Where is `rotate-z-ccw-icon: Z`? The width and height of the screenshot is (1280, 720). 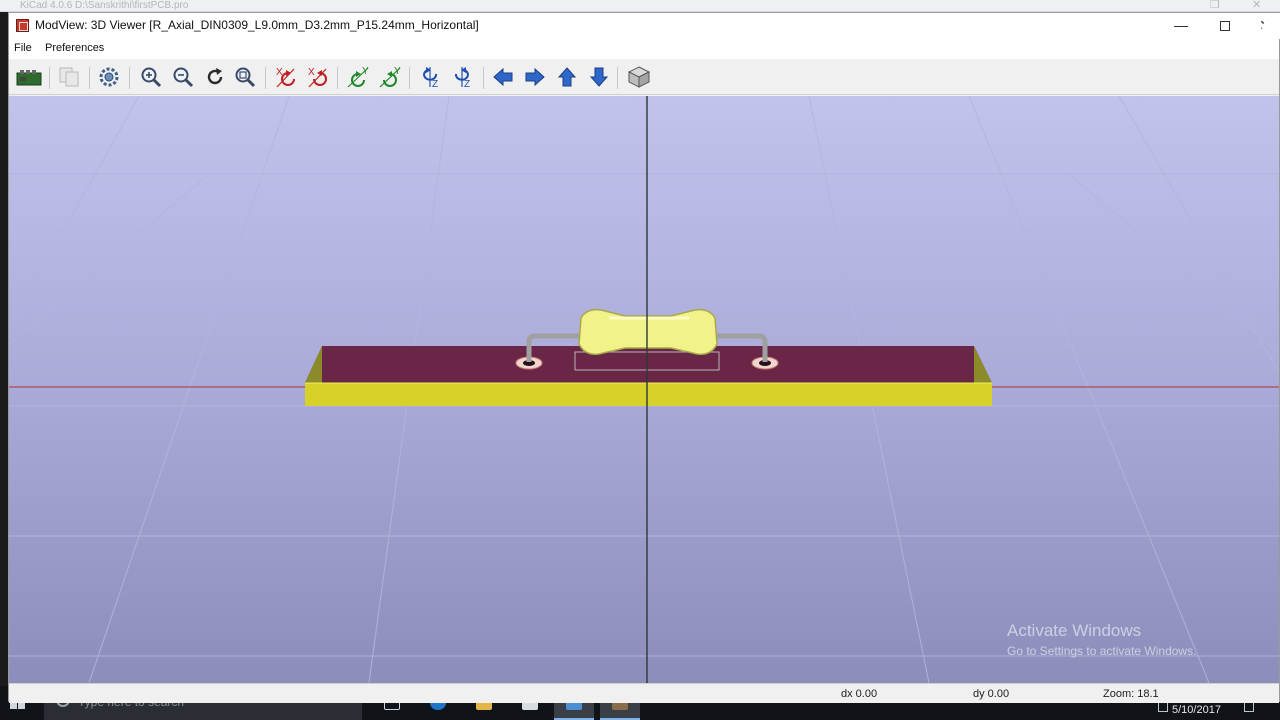 rotate-z-ccw-icon: Z is located at coordinates (463, 77).